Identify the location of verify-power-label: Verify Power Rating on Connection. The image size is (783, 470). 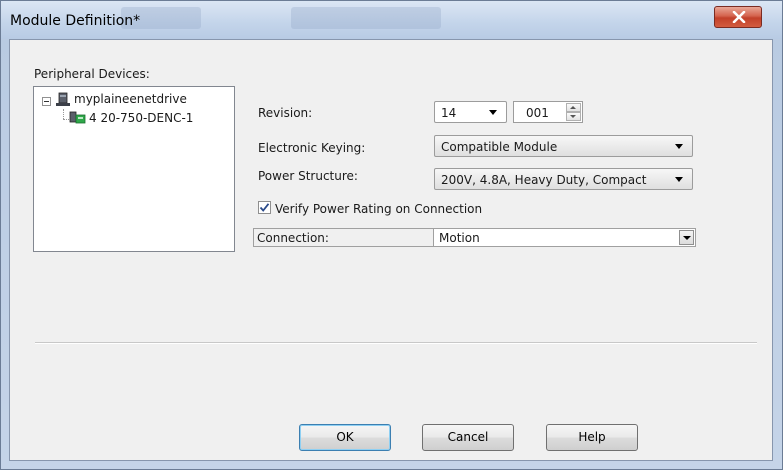
(378, 209).